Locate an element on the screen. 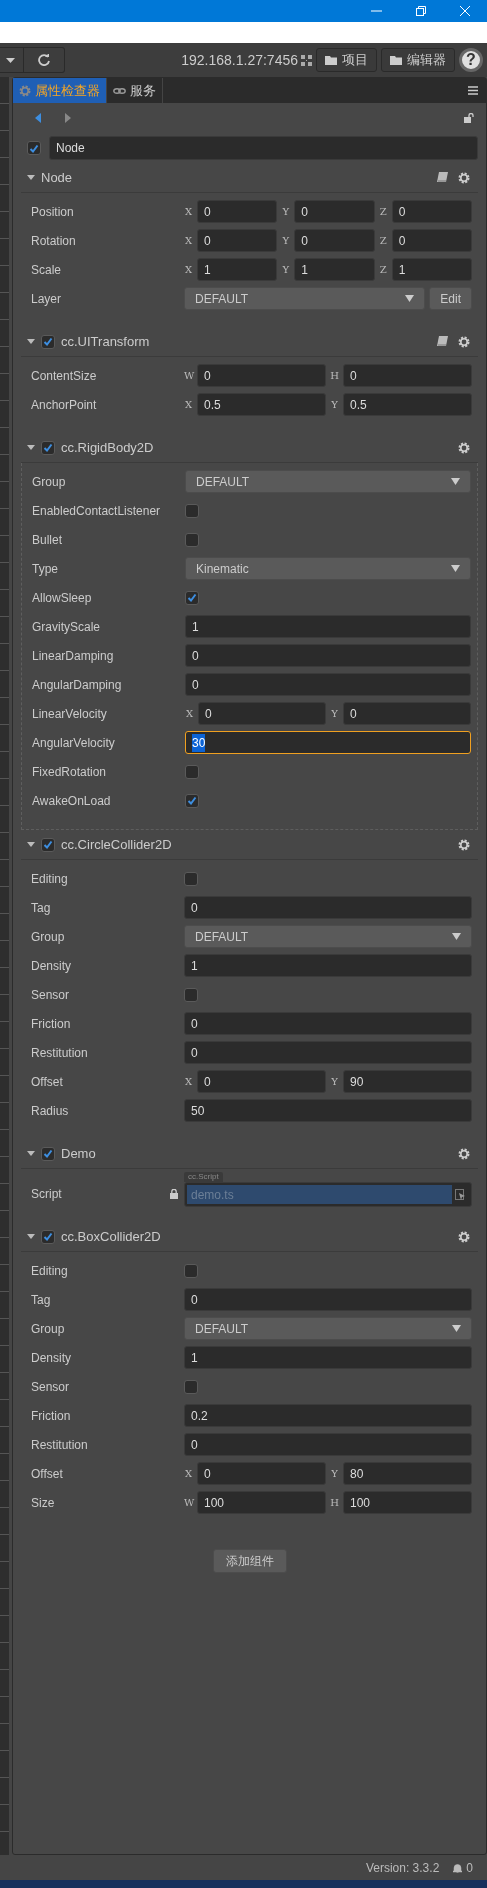 The image size is (487, 1888). edit-button: Edit is located at coordinates (450, 298).